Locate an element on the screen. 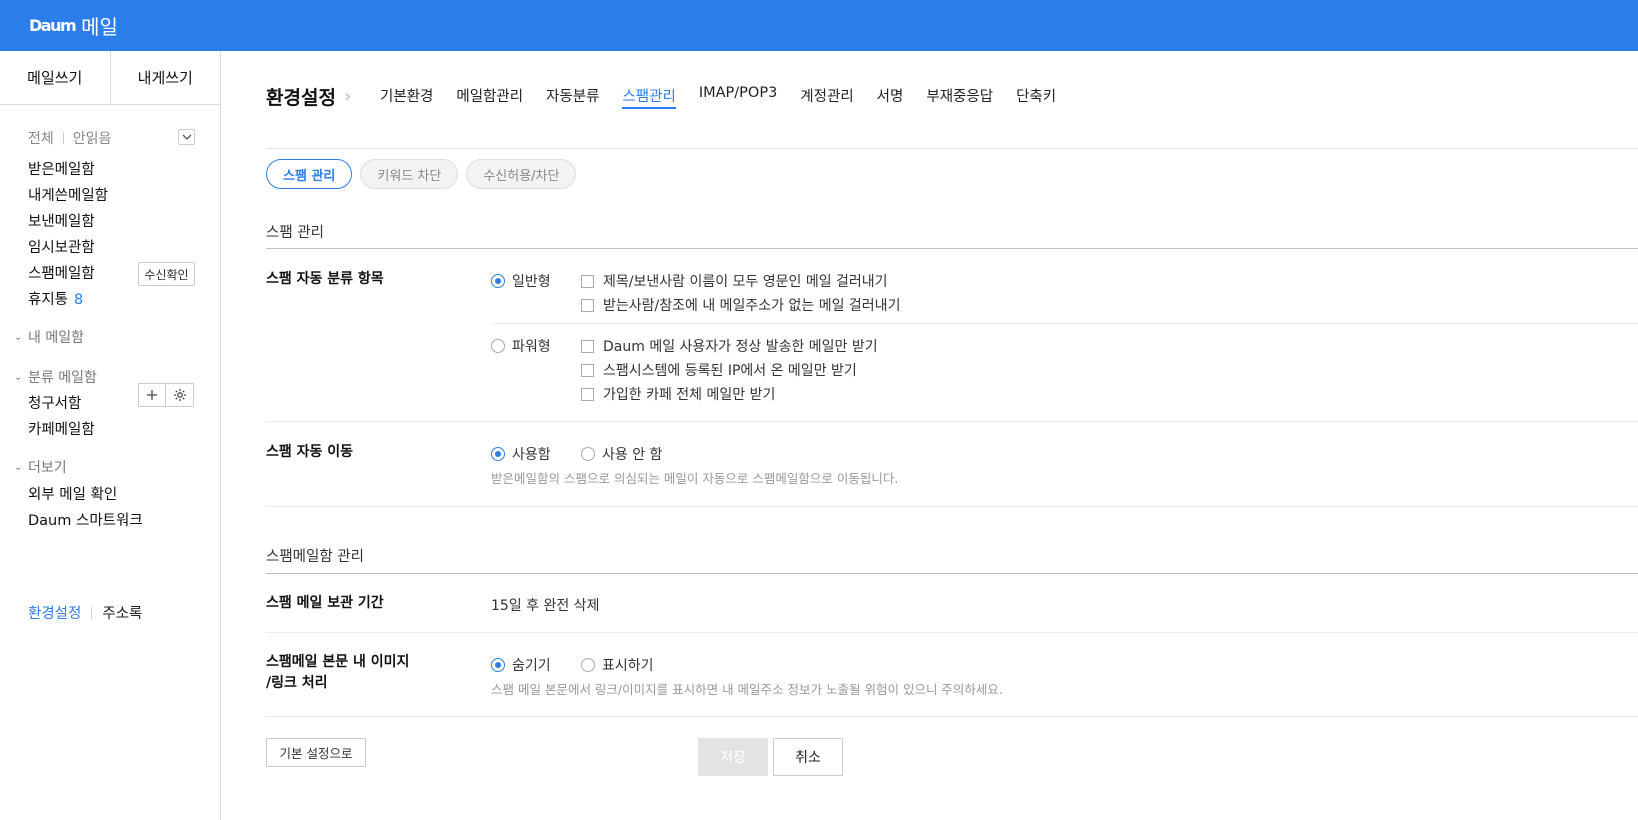 This screenshot has width=1638, height=820. page-title: 환경설정 is located at coordinates (301, 98).